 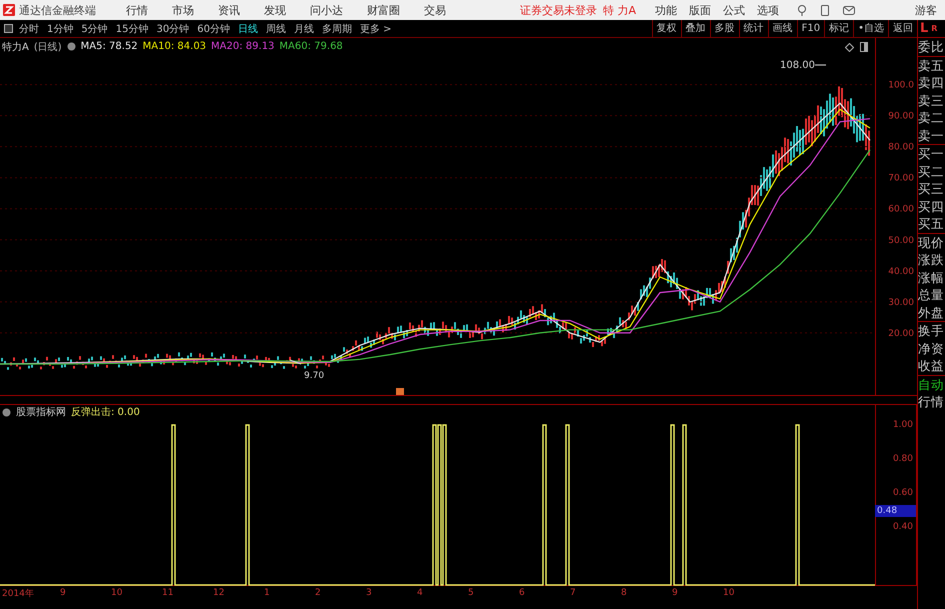 I want to click on quote-label: 卖四, so click(x=931, y=83).